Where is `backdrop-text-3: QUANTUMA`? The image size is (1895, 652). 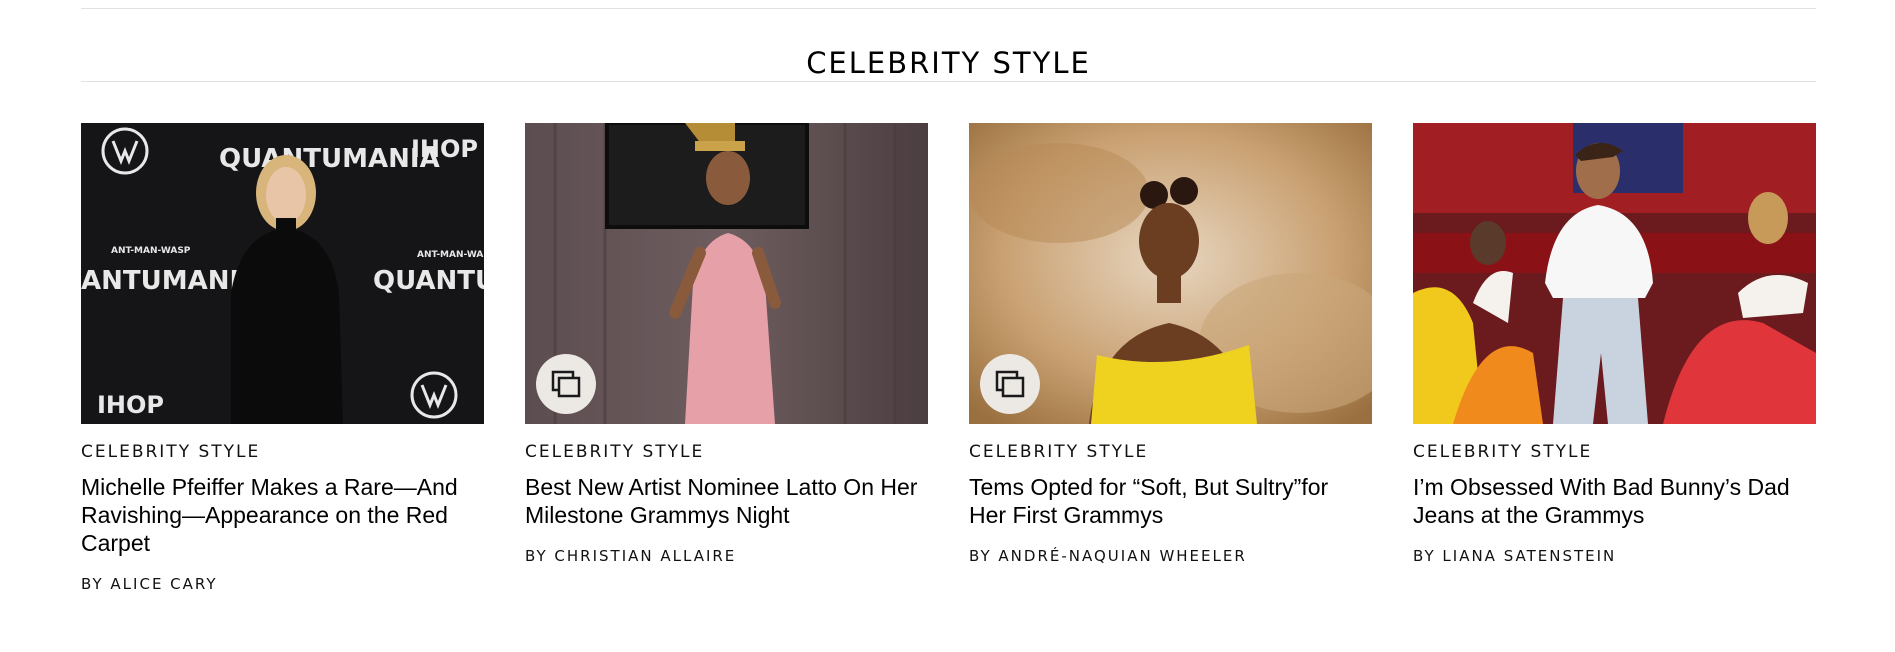
backdrop-text-3: QUANTUMA is located at coordinates (428, 281).